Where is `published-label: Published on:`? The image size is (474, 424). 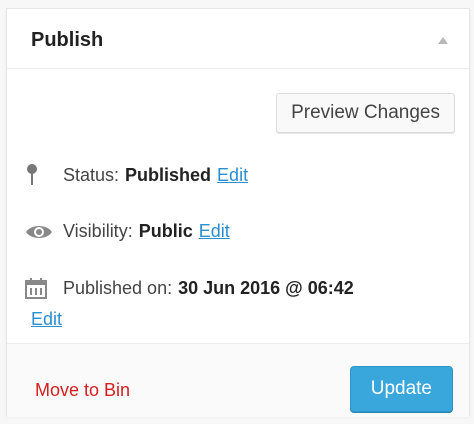
published-label: Published on: is located at coordinates (118, 287).